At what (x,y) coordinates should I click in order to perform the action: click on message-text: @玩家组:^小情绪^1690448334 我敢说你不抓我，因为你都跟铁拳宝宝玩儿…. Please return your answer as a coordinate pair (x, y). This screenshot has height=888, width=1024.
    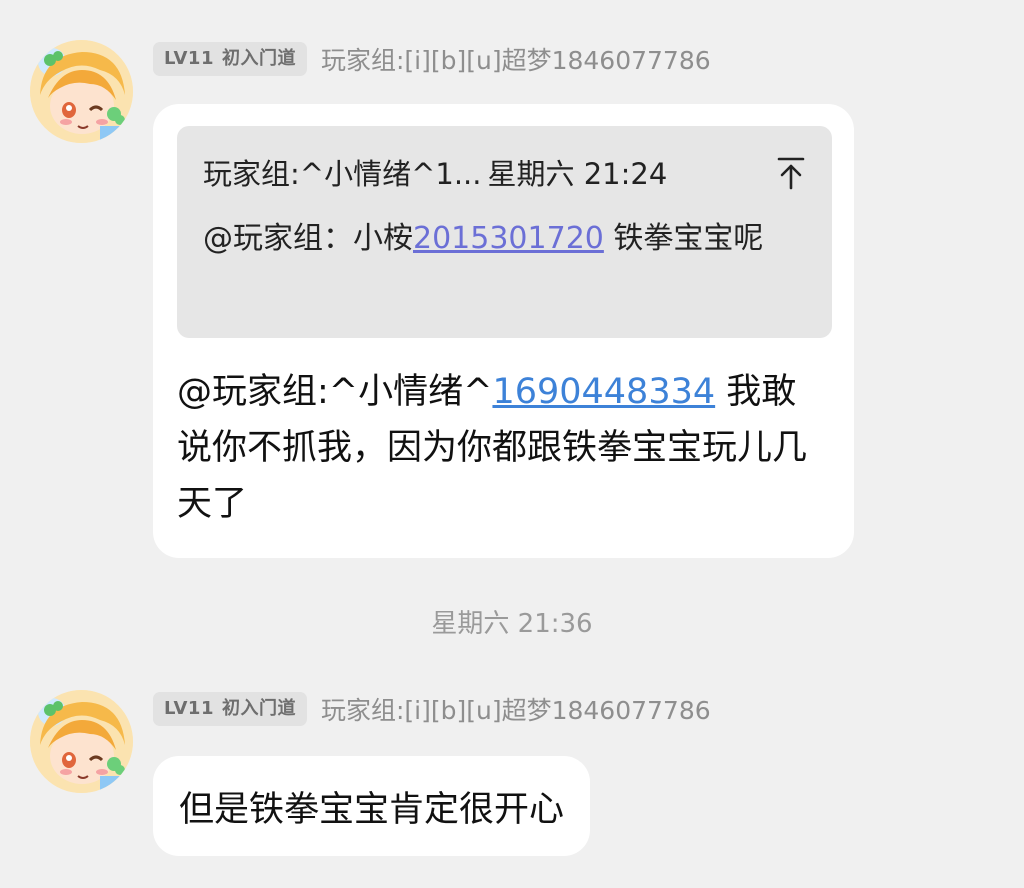
    Looking at the image, I should click on (501, 448).